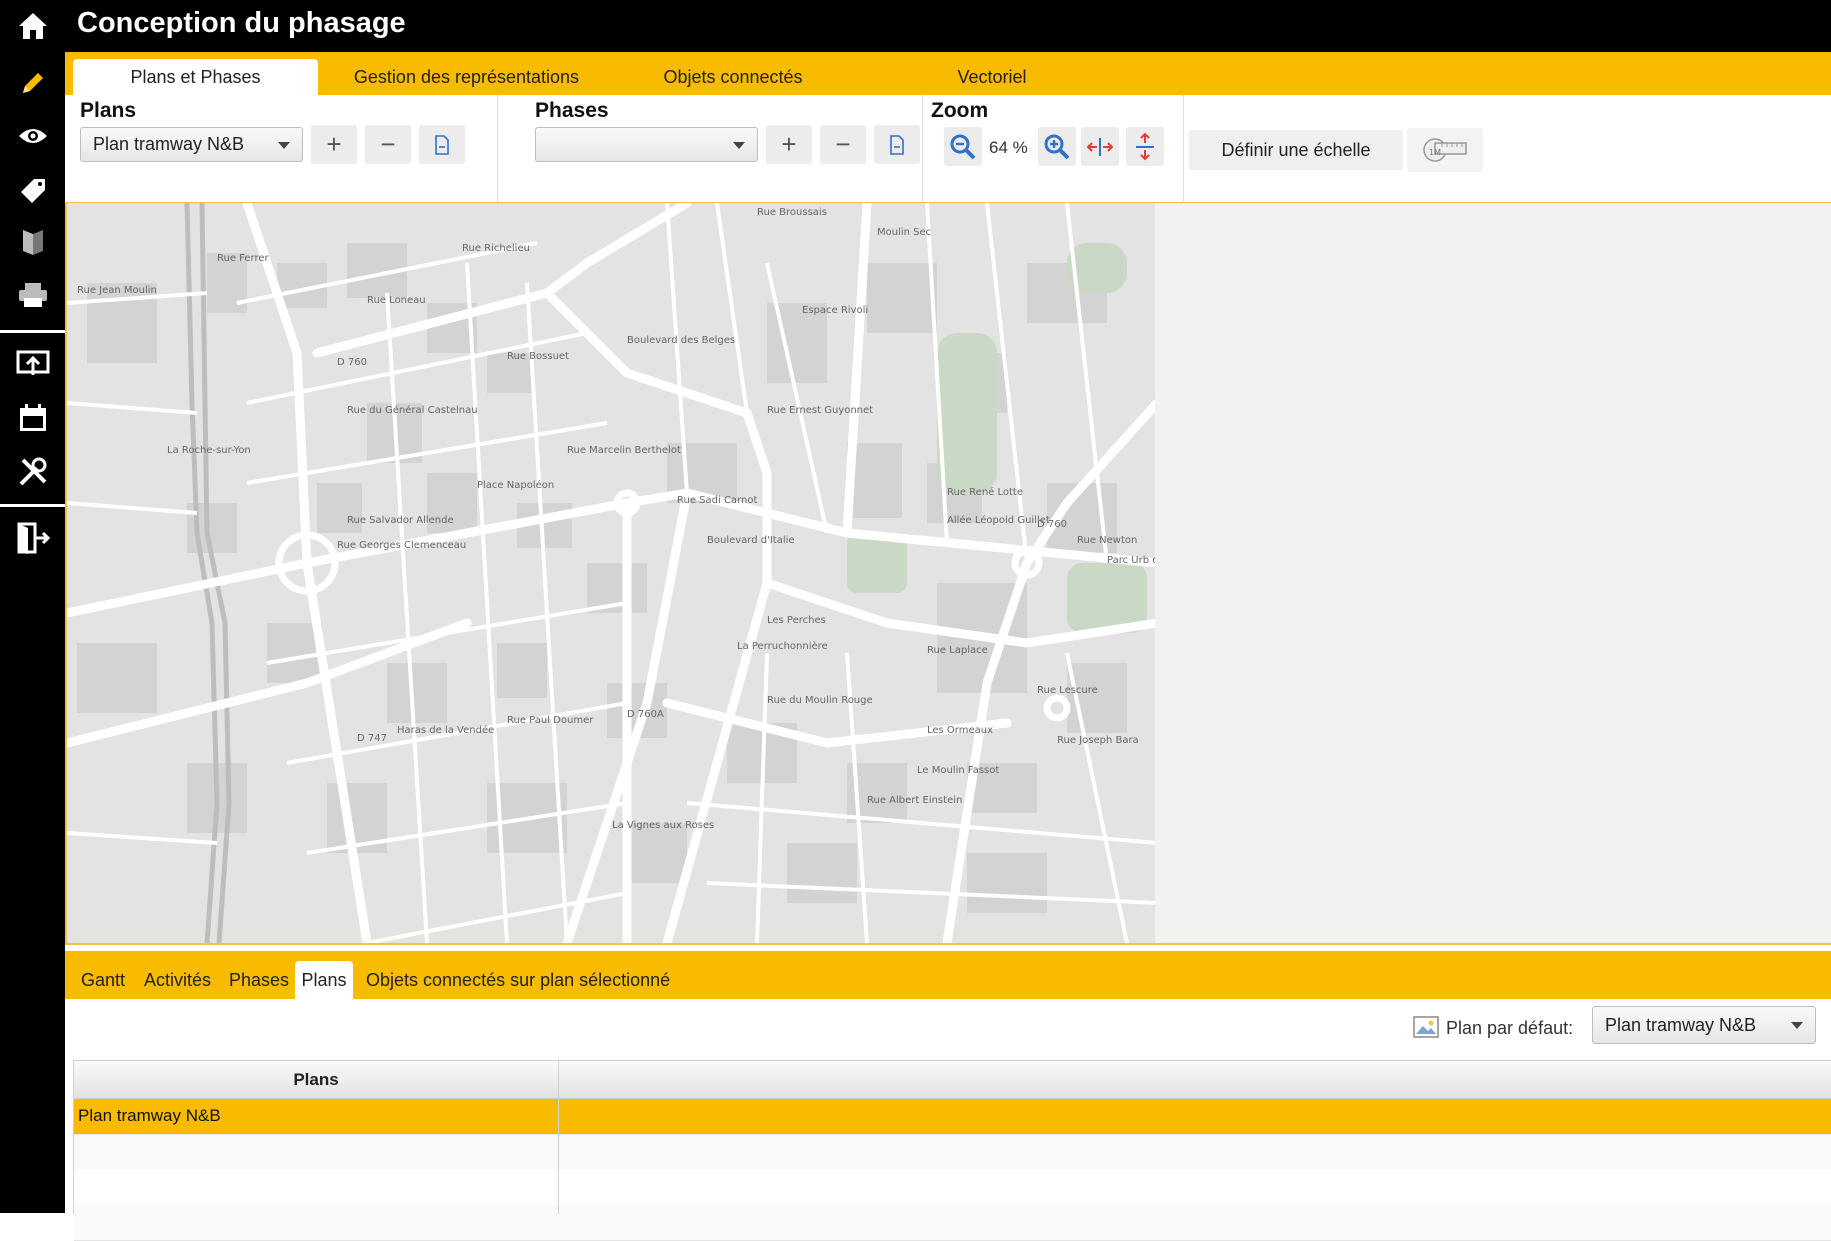 Image resolution: width=1831 pixels, height=1241 pixels. I want to click on edit-button, so click(32, 83).